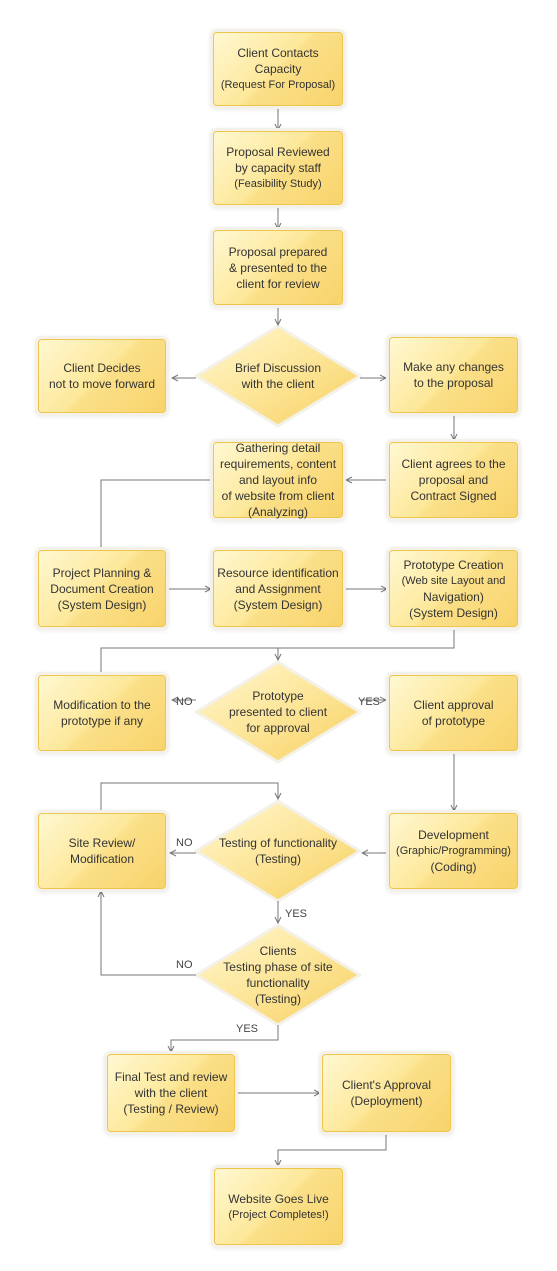  What do you see at coordinates (278, 572) in the screenshot?
I see `node-text-line: Resource identification` at bounding box center [278, 572].